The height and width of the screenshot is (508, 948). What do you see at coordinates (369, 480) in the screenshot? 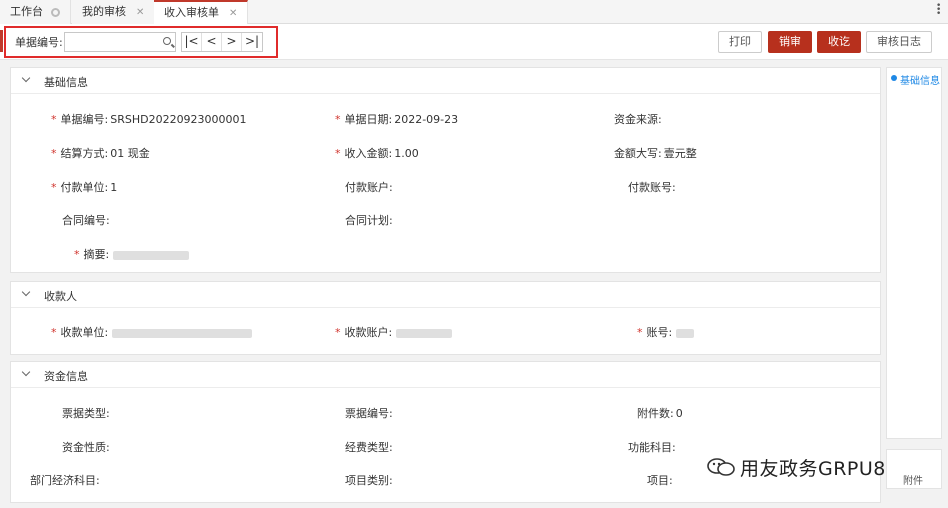
I see `field-project-type: 项目类别:` at bounding box center [369, 480].